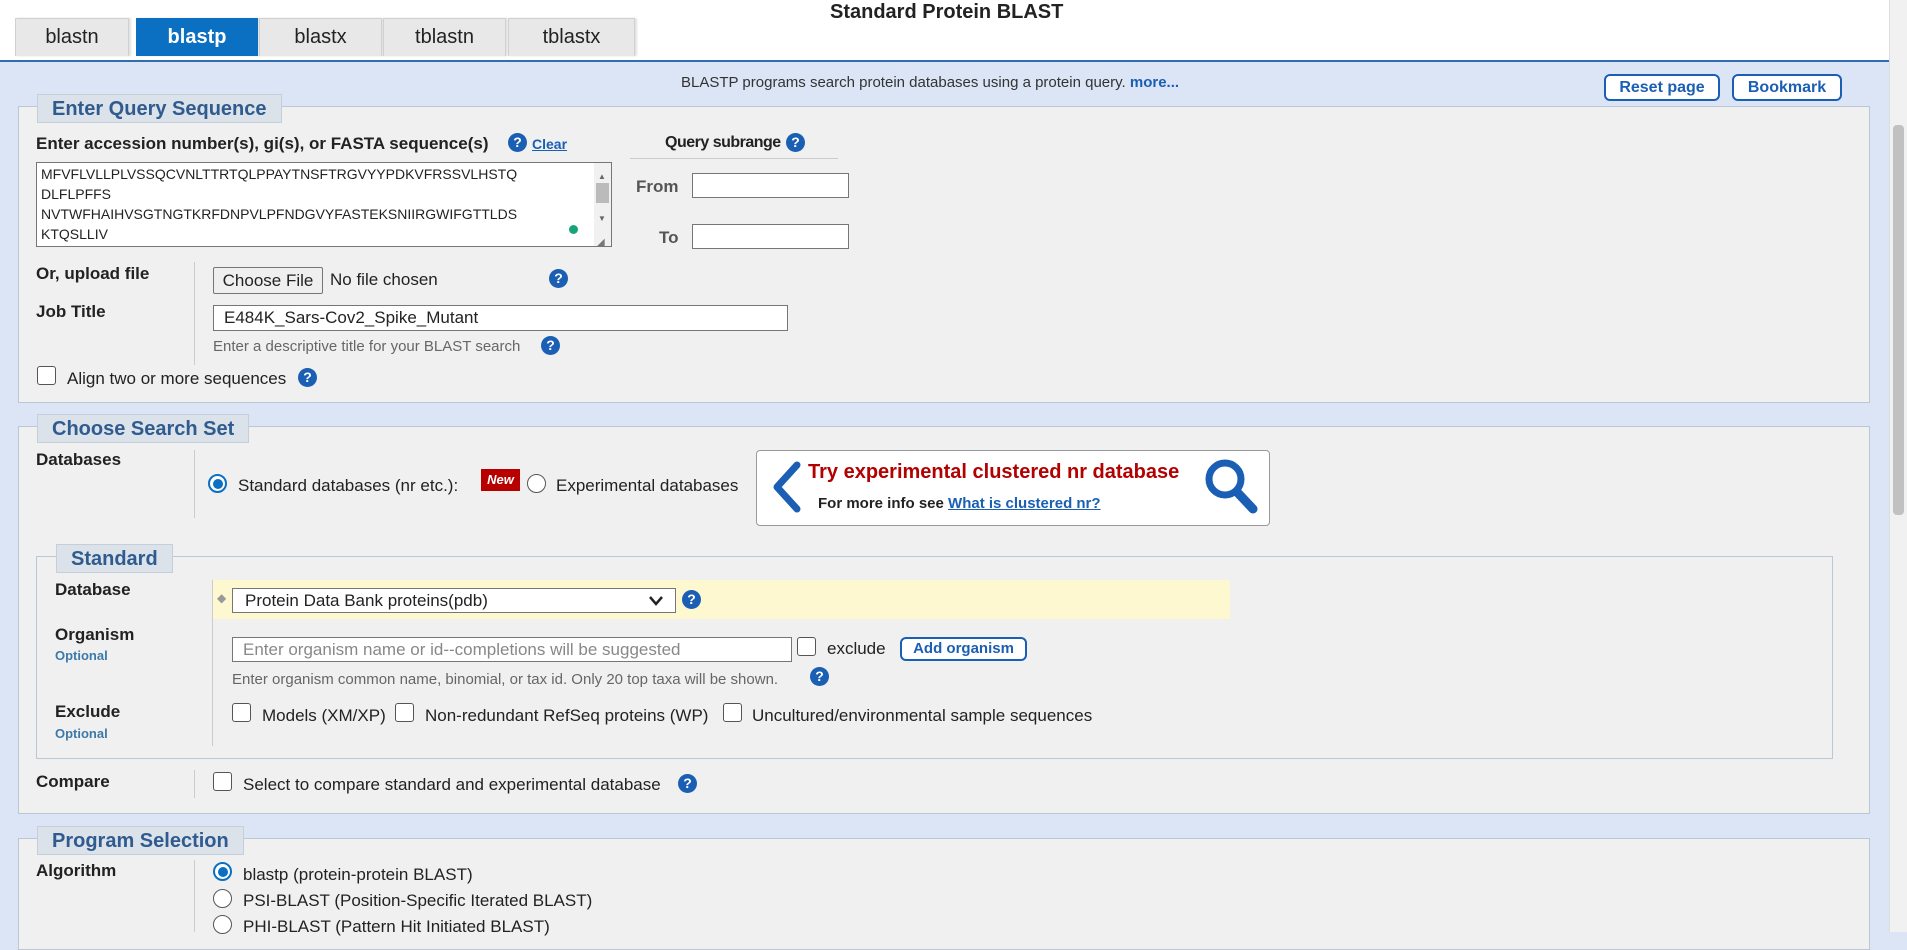 The image size is (1907, 950). I want to click on experimental-databases-label: Experimental databases, so click(647, 485).